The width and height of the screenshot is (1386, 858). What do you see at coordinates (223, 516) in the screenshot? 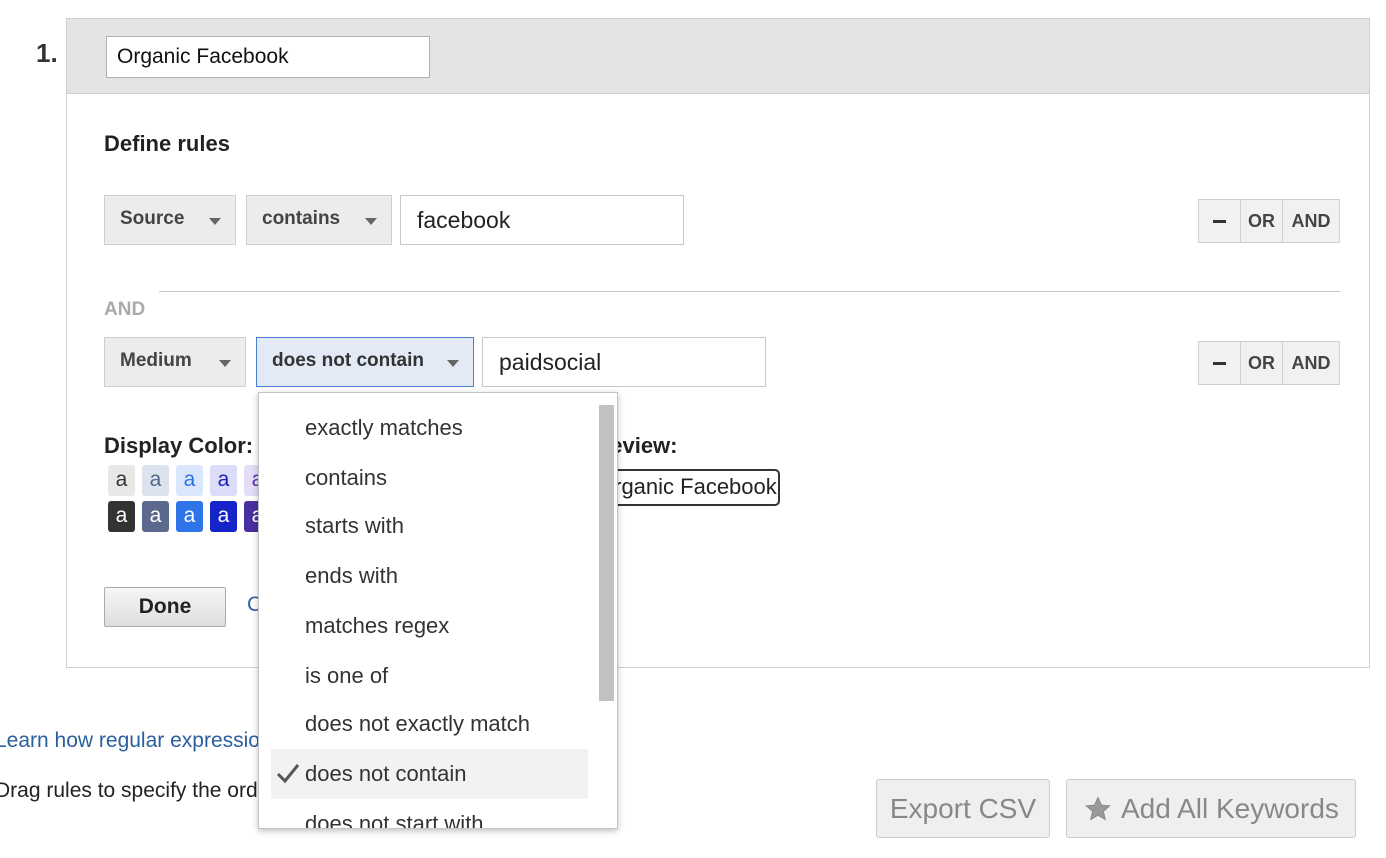
I see `color-swatch-dark-4: a` at bounding box center [223, 516].